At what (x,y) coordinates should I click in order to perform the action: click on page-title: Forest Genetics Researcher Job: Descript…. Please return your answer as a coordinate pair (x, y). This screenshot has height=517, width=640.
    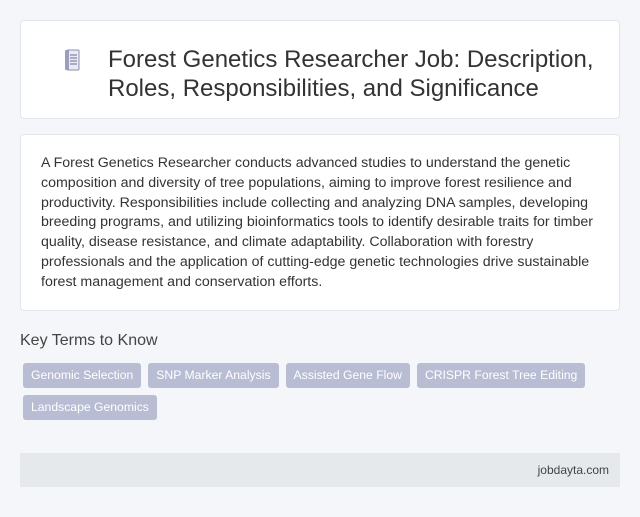
    Looking at the image, I should click on (351, 74).